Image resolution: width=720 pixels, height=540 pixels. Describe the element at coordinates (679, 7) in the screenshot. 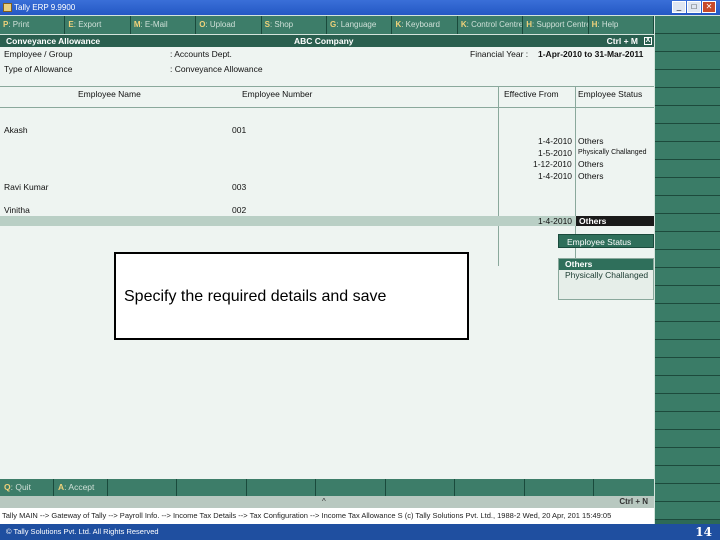

I see `minimize-button: _` at that location.